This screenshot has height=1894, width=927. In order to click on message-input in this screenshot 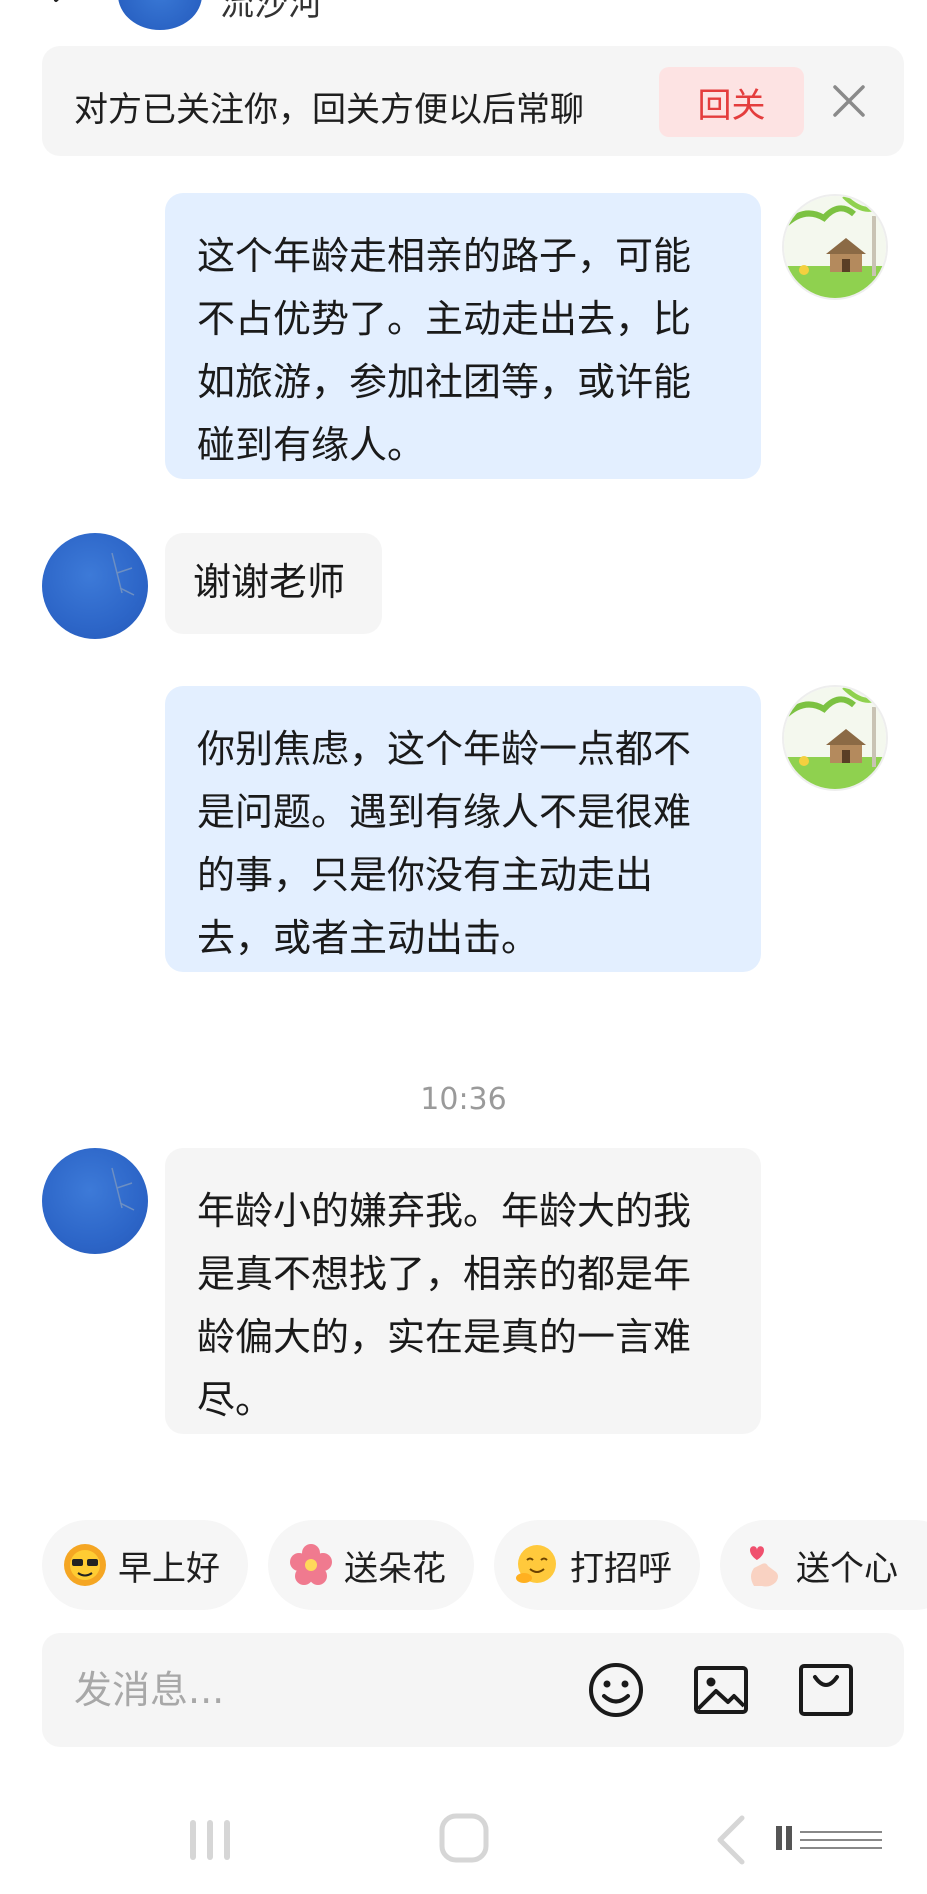, I will do `click(314, 1690)`.